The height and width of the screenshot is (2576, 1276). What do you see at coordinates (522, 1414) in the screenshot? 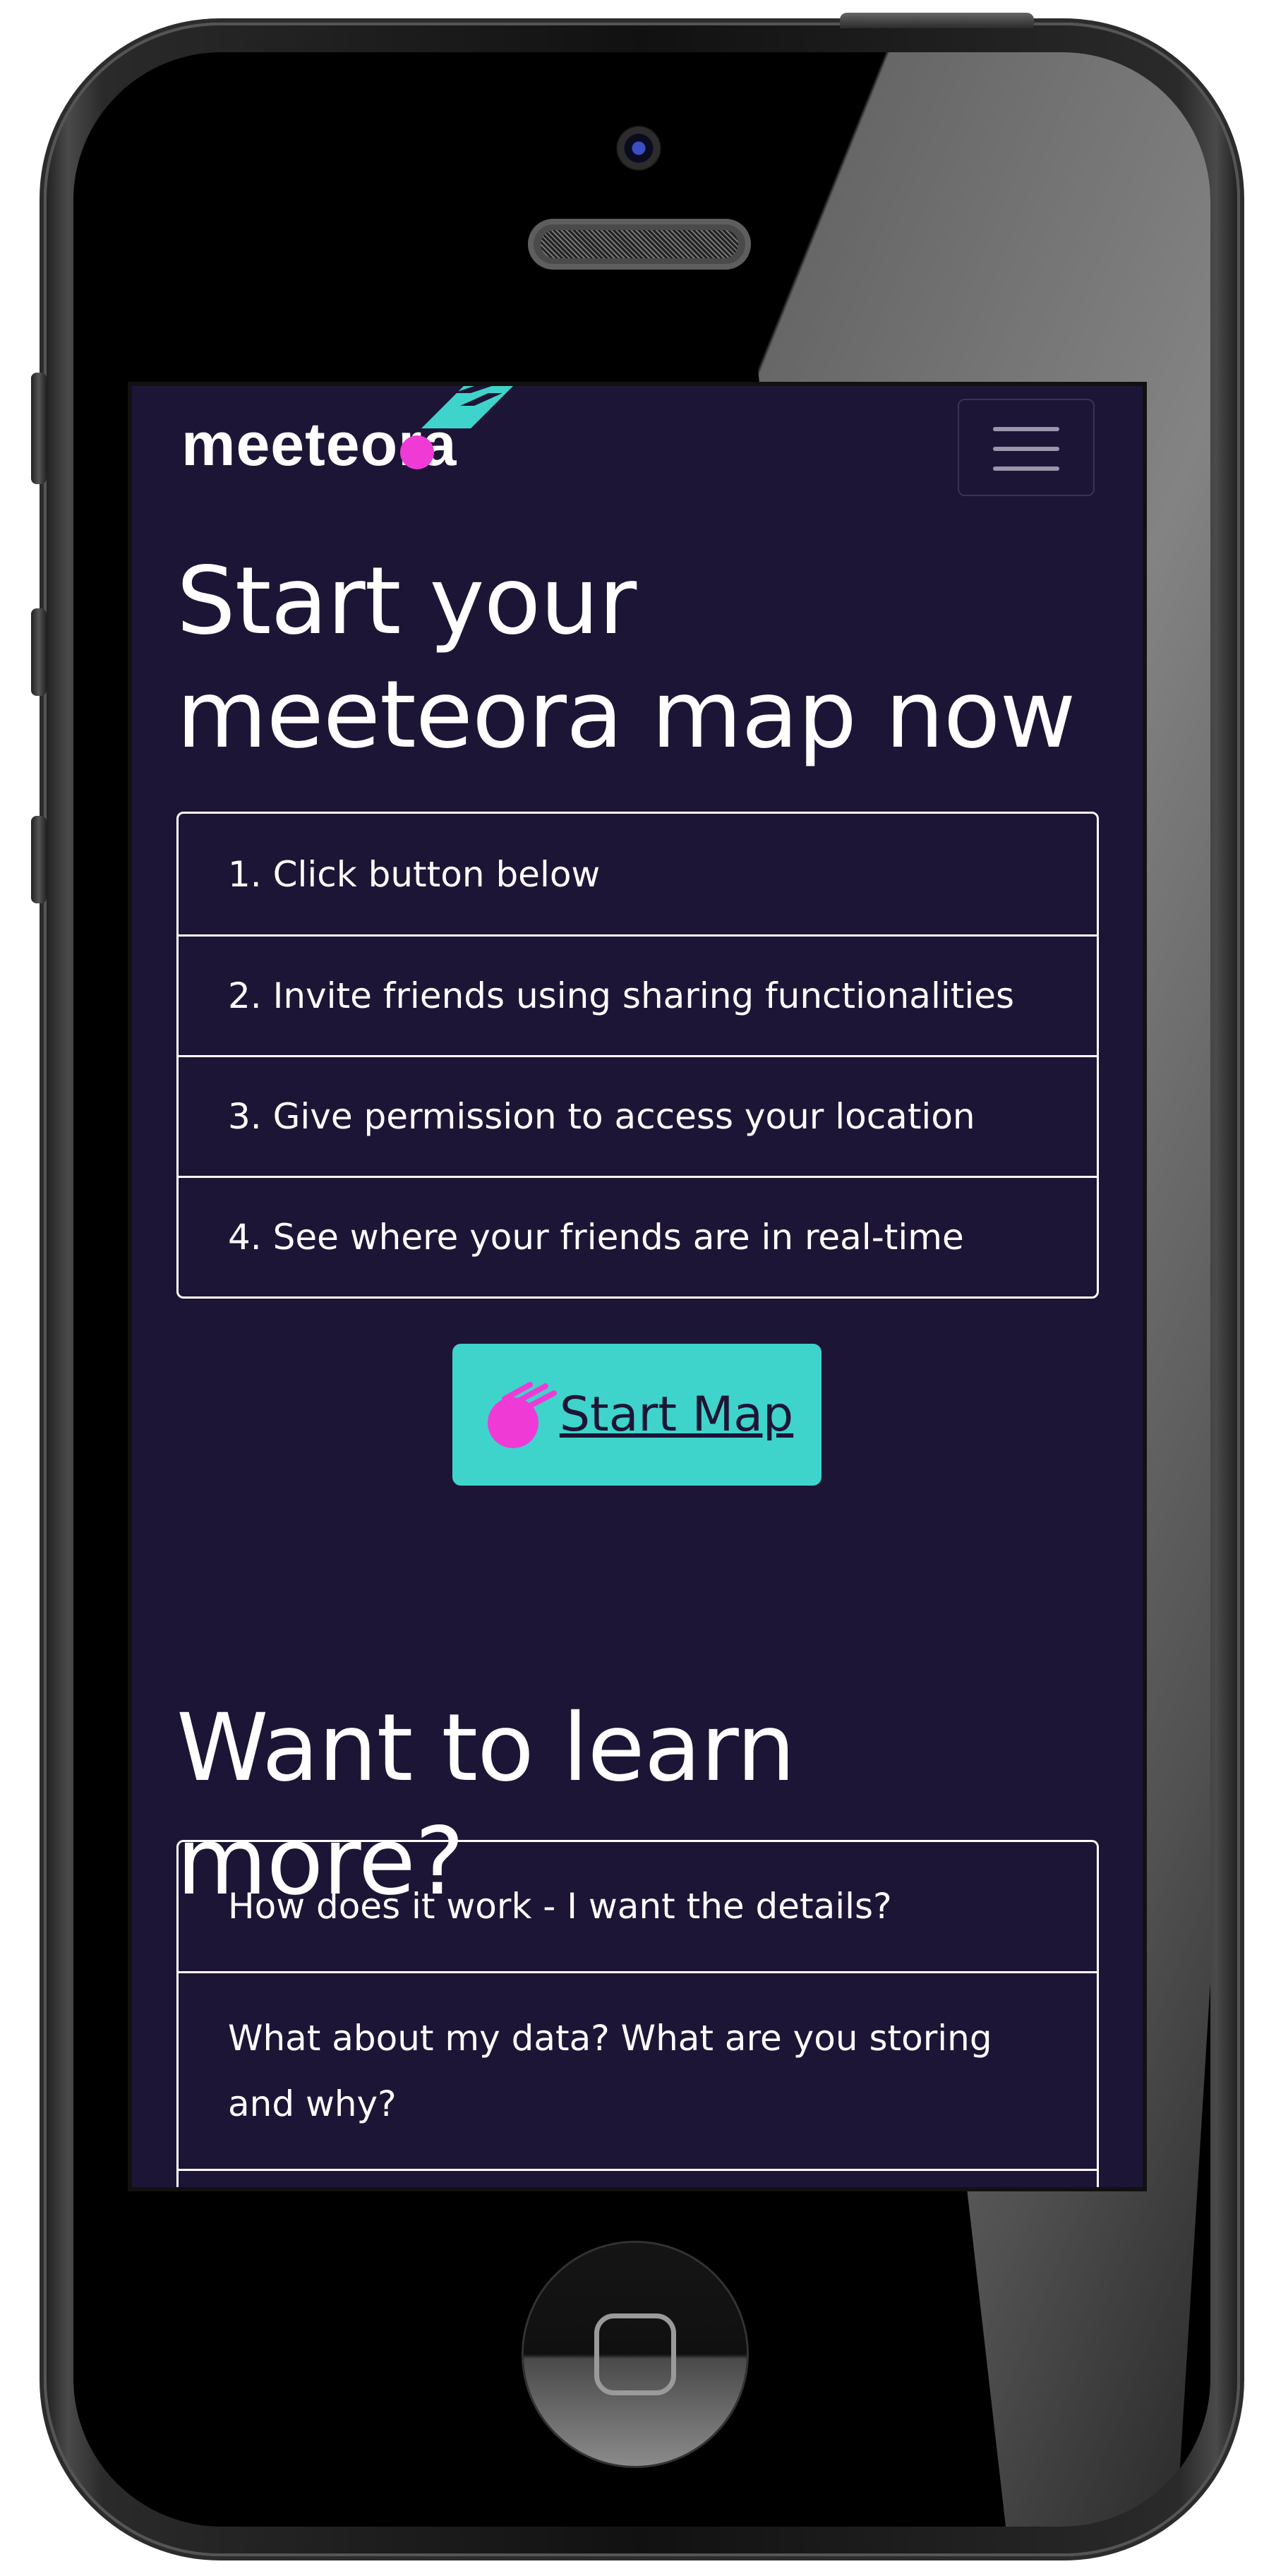
I see `meteor-icon` at bounding box center [522, 1414].